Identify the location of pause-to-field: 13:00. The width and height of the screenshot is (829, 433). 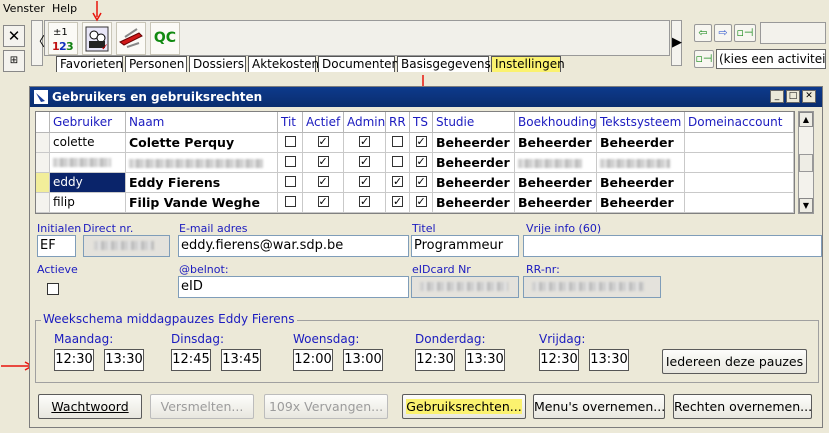
(363, 360).